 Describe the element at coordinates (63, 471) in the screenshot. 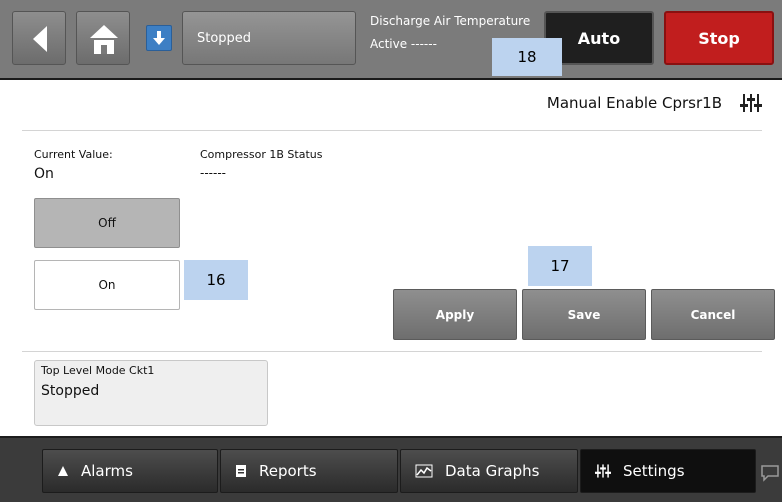

I see `bell-icon` at that location.